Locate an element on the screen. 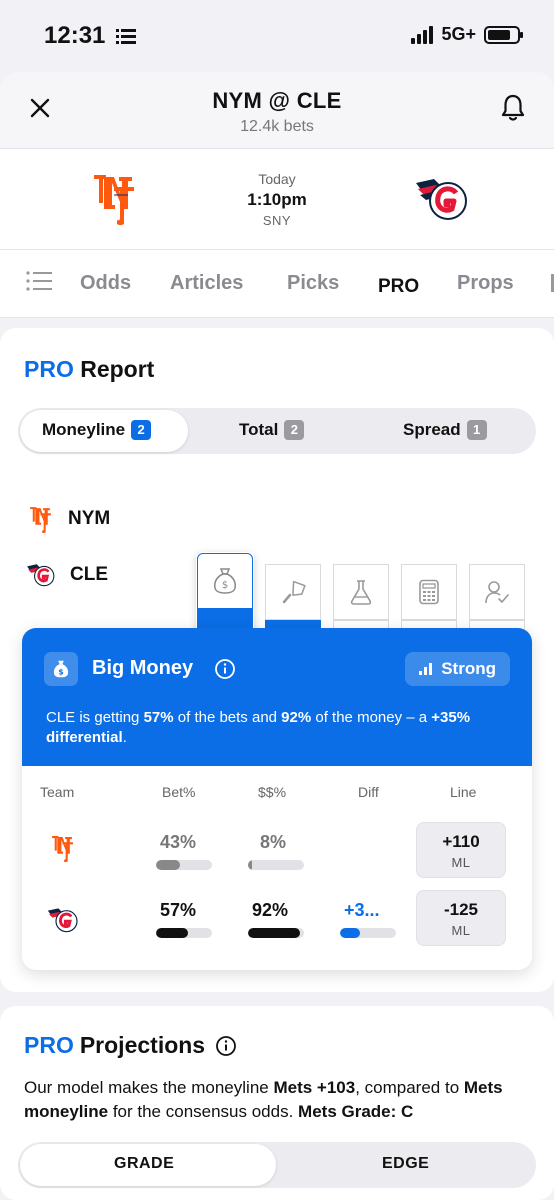  bet-percent: 57% is located at coordinates (178, 910).